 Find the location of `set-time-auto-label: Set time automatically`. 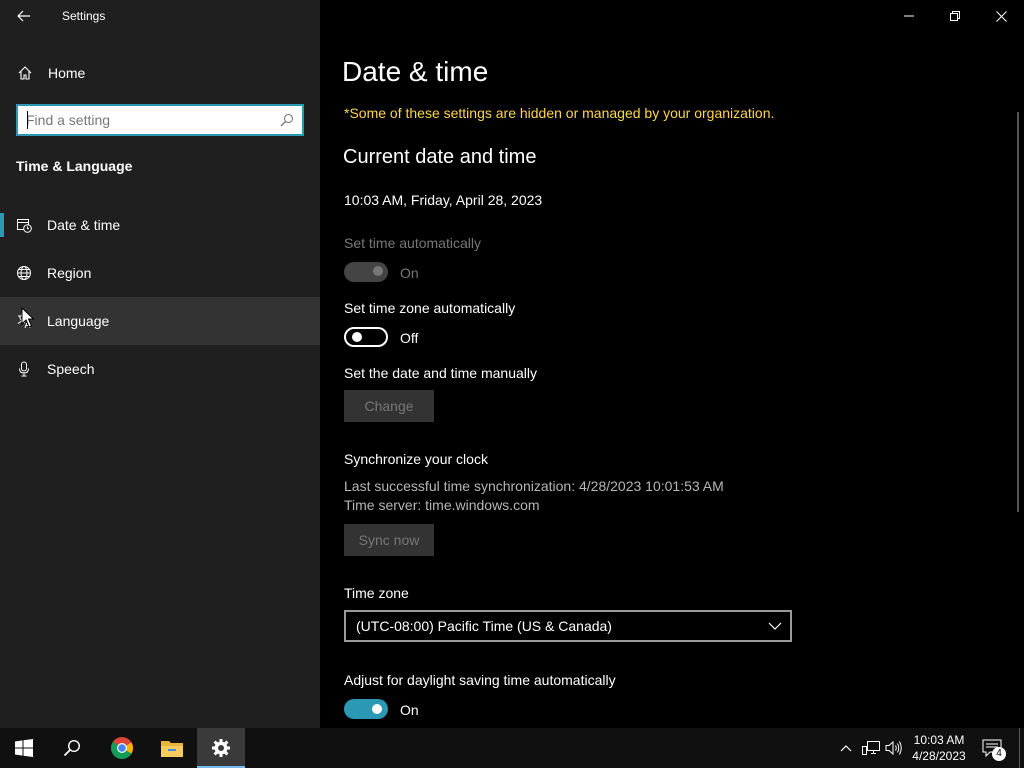

set-time-auto-label: Set time automatically is located at coordinates (412, 243).